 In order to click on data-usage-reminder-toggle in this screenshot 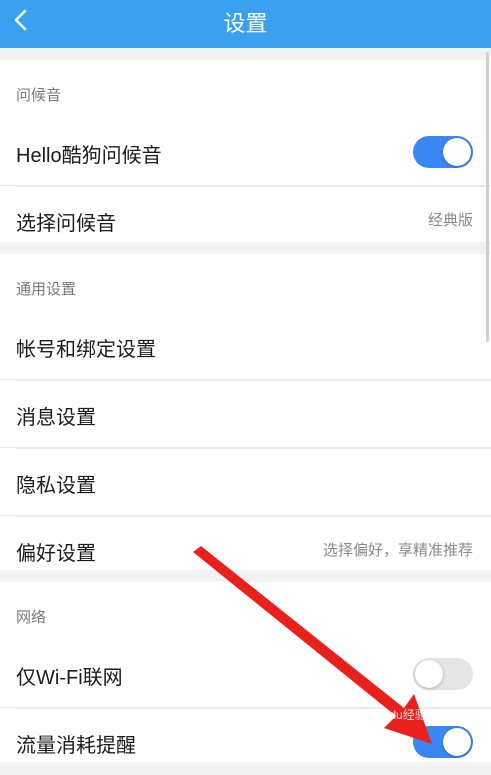, I will do `click(443, 742)`.